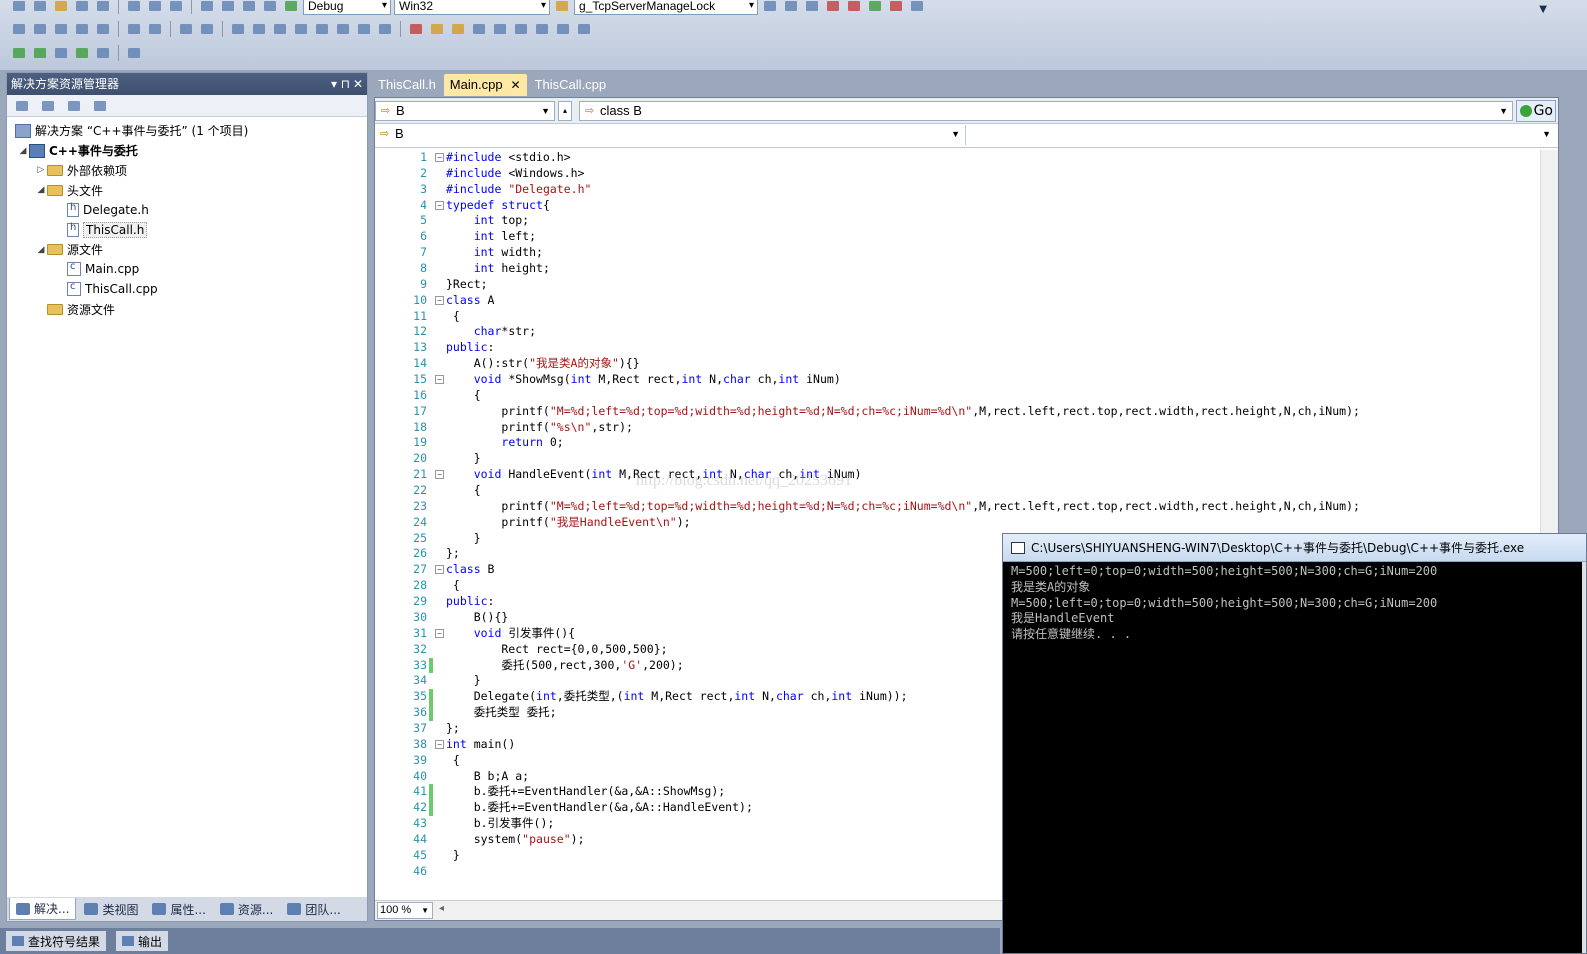 The image size is (1587, 954). What do you see at coordinates (666, 7) in the screenshot?
I see `find-combo: g_TcpServerManageLock` at bounding box center [666, 7].